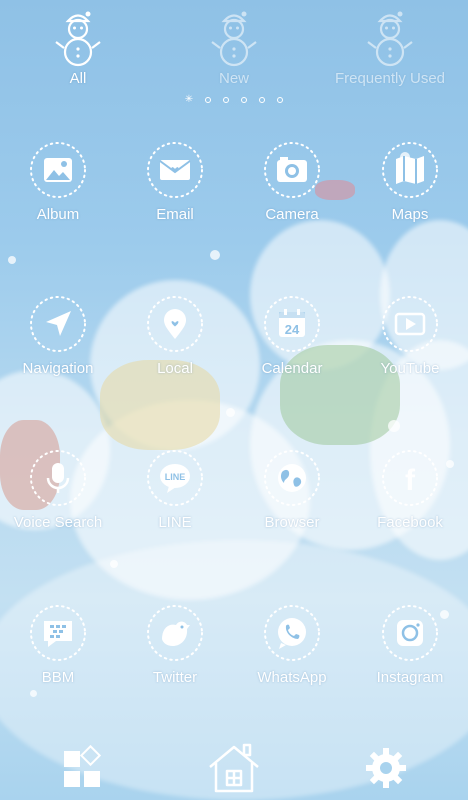  I want to click on calendar-day: 24, so click(292, 329).